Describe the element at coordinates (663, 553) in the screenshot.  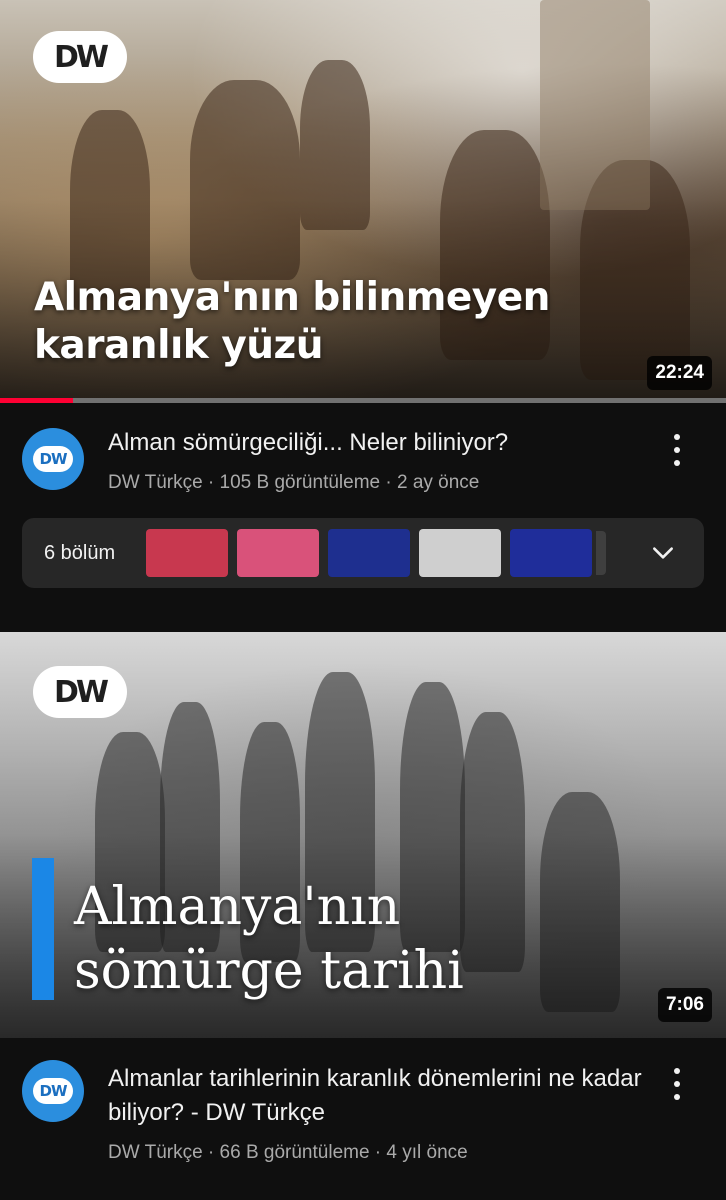
I see `chevron-down-icon` at that location.